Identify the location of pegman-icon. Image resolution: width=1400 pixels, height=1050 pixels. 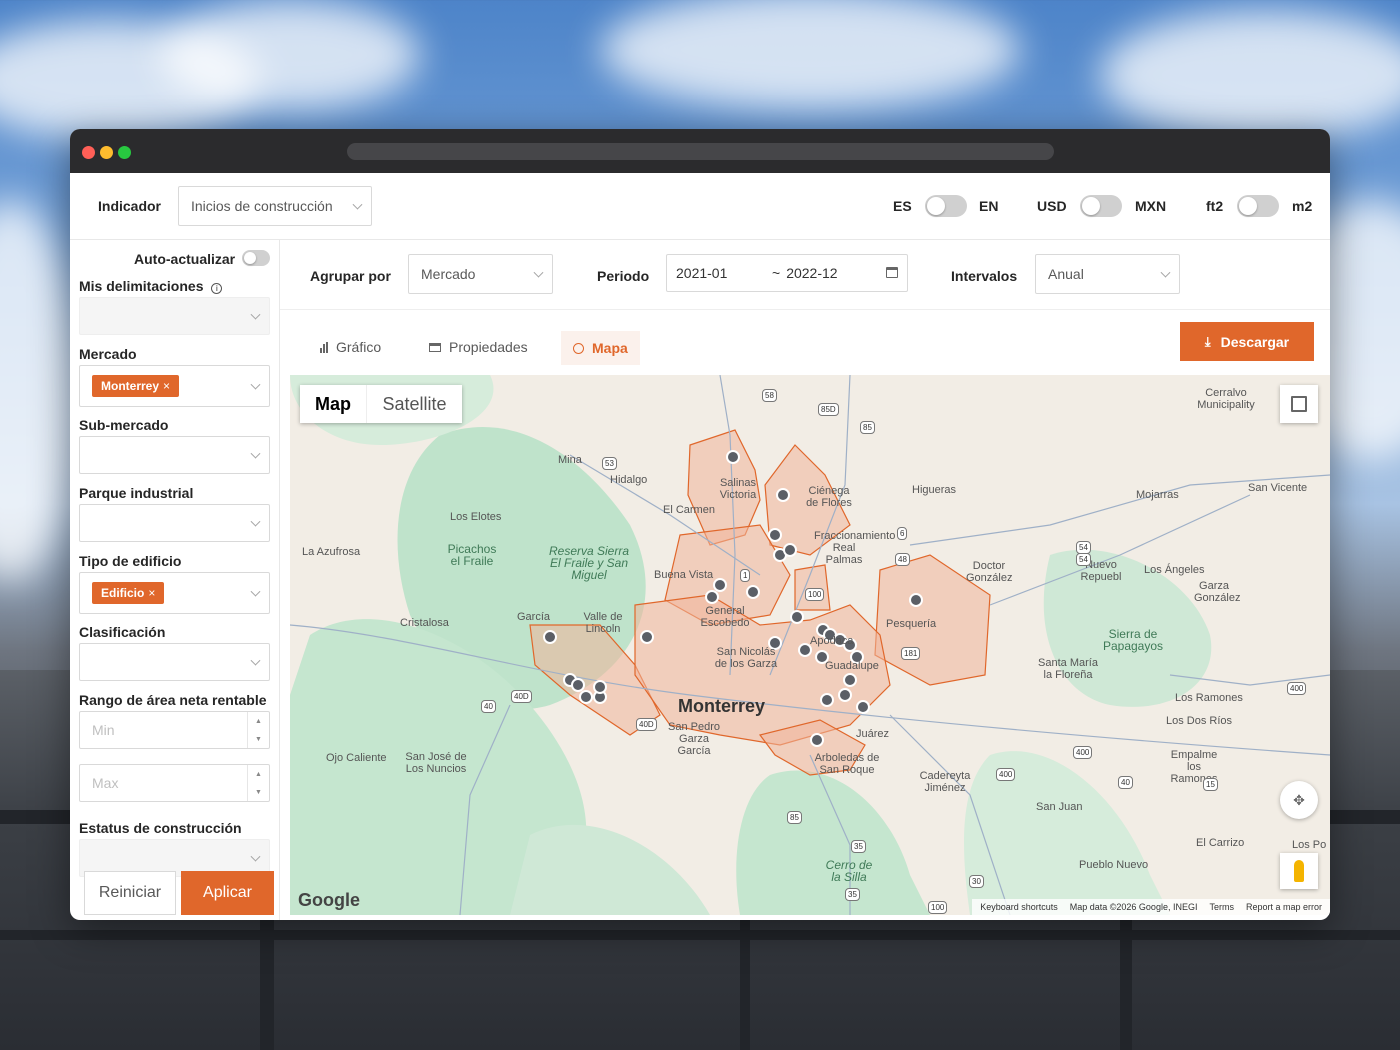
(1299, 871).